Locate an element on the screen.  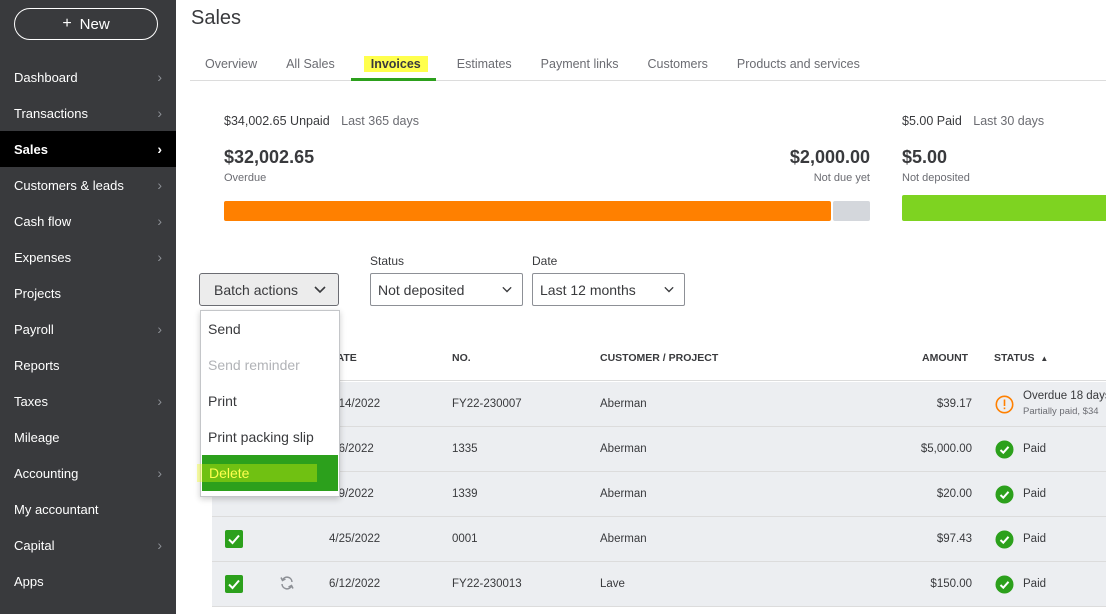
sidebar-item-label: Accounting is located at coordinates (46, 473).